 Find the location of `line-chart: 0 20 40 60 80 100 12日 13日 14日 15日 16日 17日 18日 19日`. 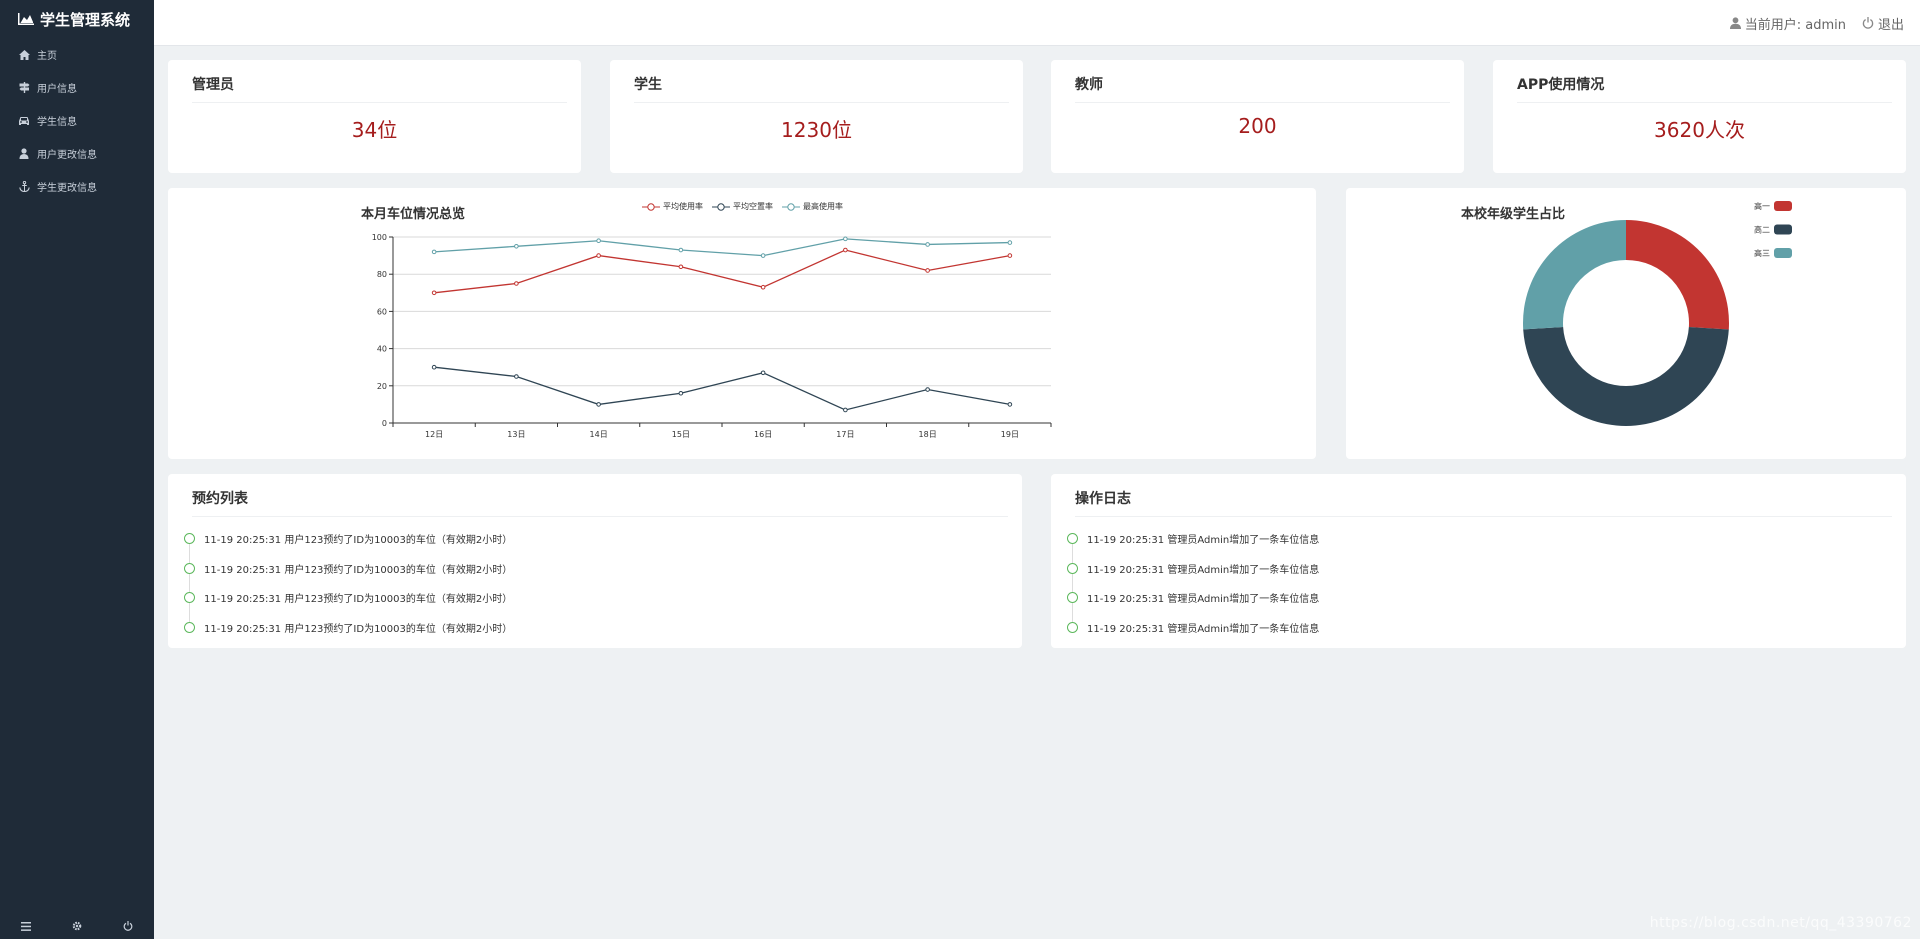

line-chart: 0 20 40 60 80 100 12日 13日 14日 15日 16日 17日 18日 19日 is located at coordinates (712, 336).